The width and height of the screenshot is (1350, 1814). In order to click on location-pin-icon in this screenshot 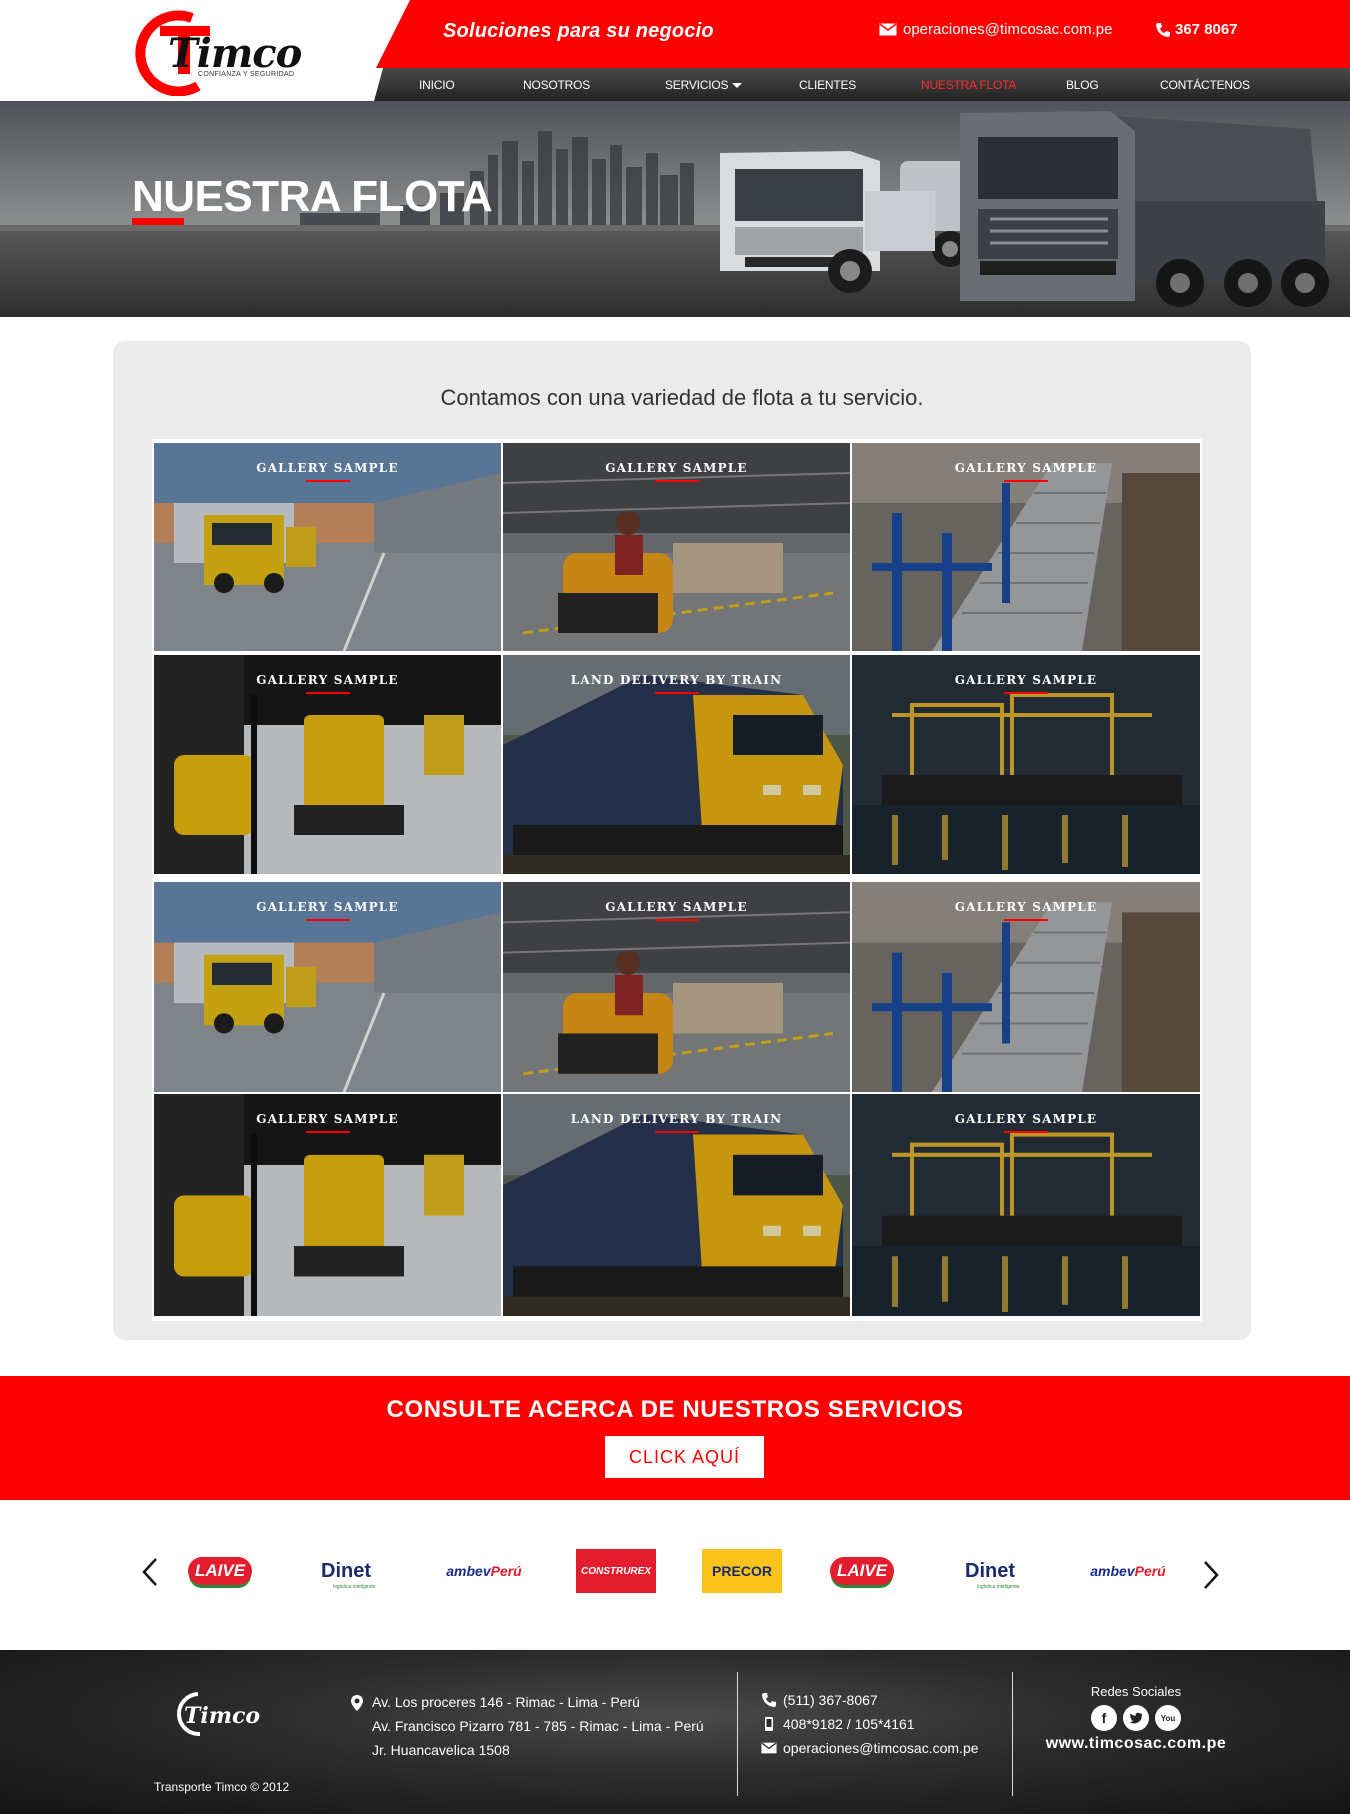, I will do `click(357, 1703)`.